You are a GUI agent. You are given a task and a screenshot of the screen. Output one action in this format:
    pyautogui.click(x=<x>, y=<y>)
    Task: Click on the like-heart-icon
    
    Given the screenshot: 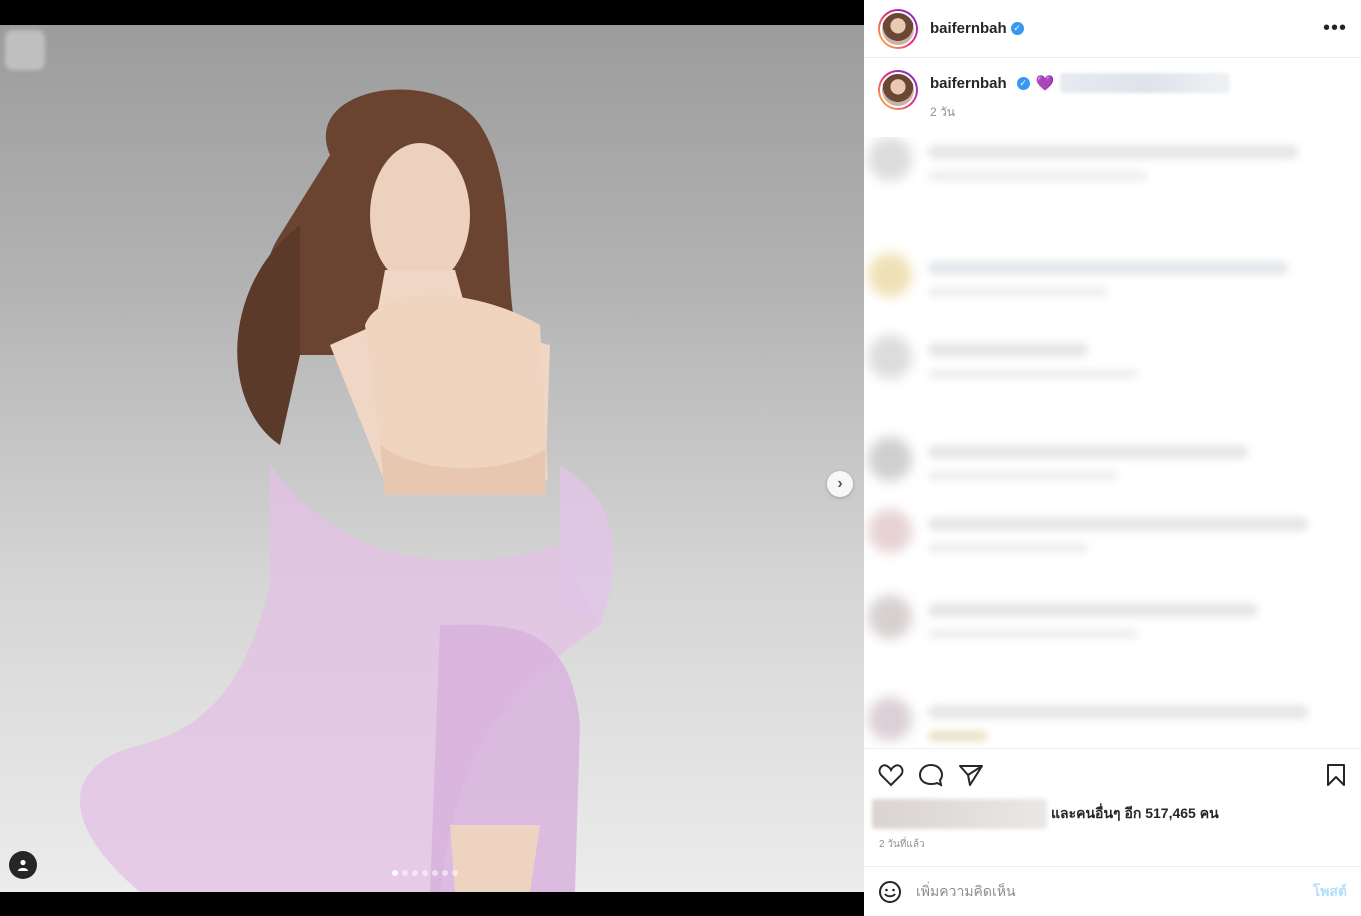 What is the action you would take?
    pyautogui.click(x=891, y=775)
    